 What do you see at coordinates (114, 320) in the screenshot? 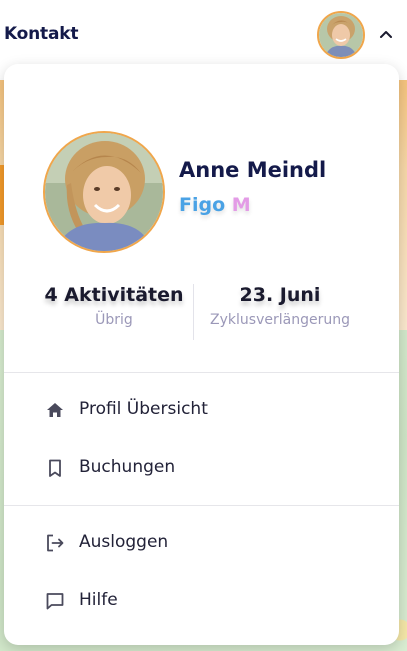
I see `stat-remaining-label: Übrig` at bounding box center [114, 320].